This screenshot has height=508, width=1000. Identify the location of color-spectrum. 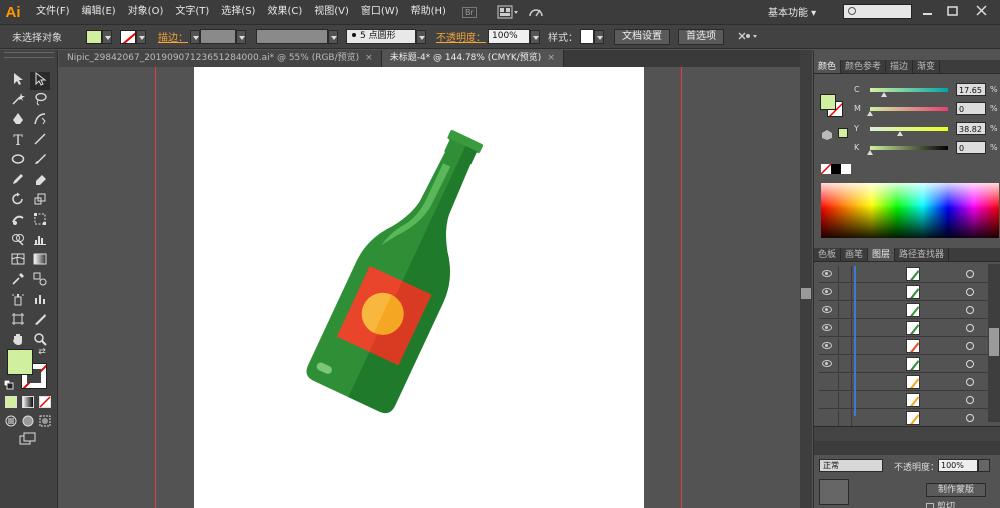
(910, 210).